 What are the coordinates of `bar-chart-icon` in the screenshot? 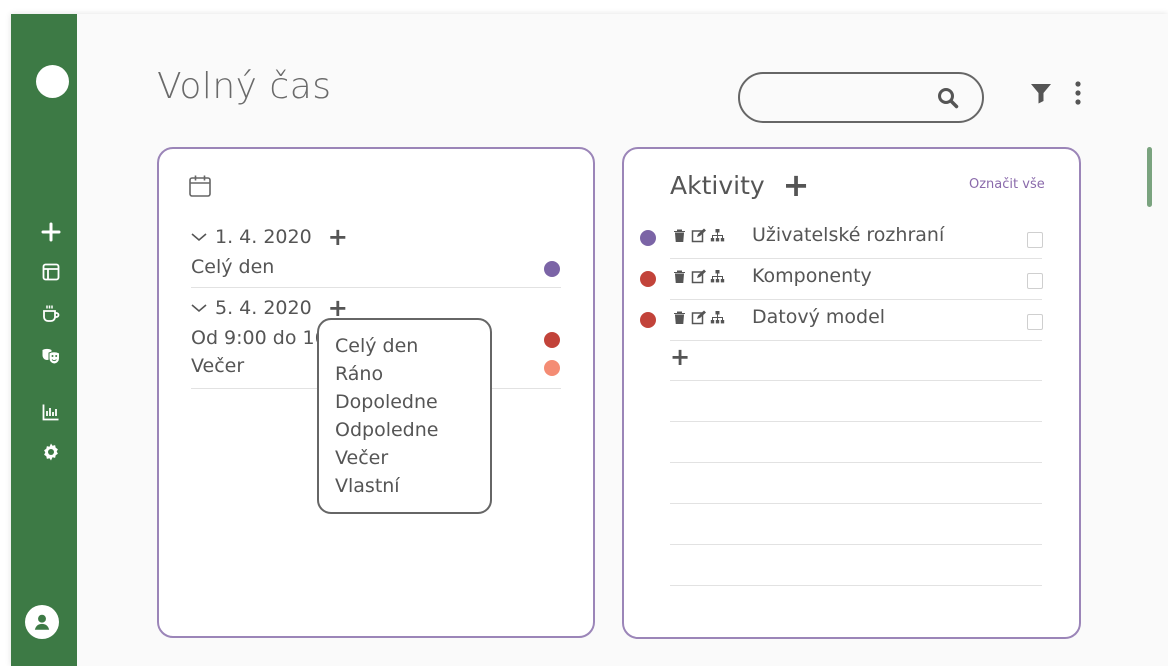 It's located at (51, 412).